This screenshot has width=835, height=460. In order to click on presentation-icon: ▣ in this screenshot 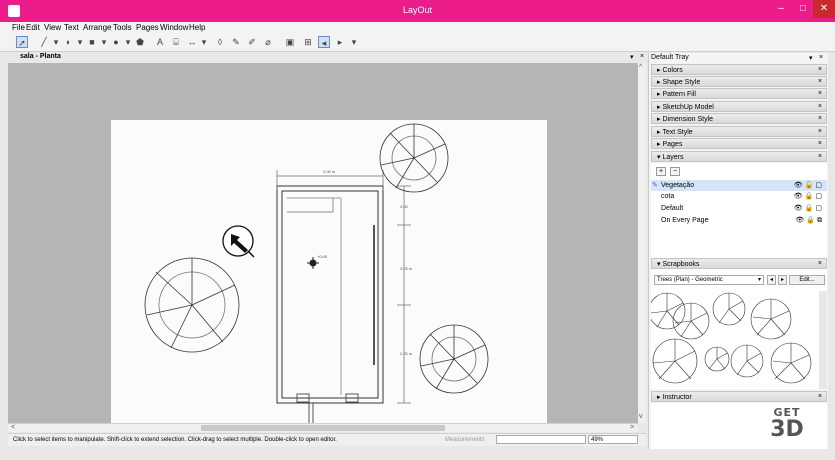, I will do `click(290, 42)`.